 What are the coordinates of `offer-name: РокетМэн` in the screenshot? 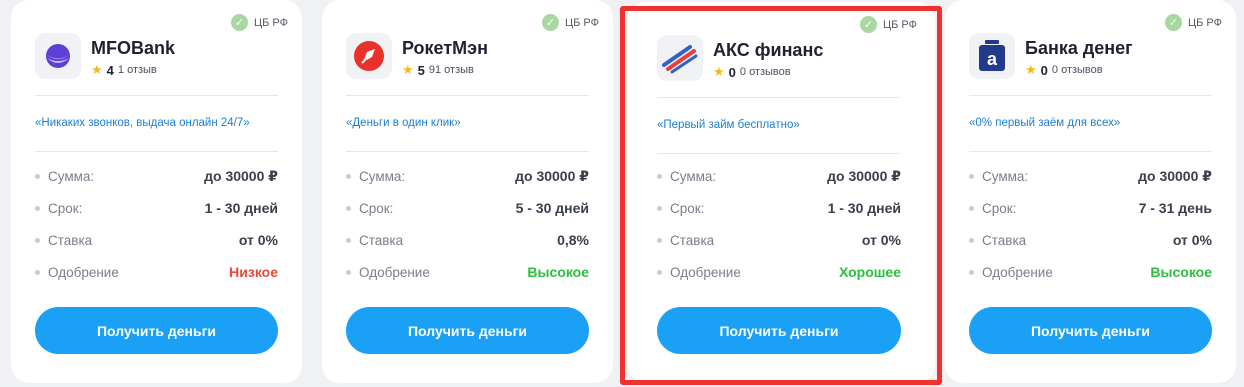 It's located at (445, 48).